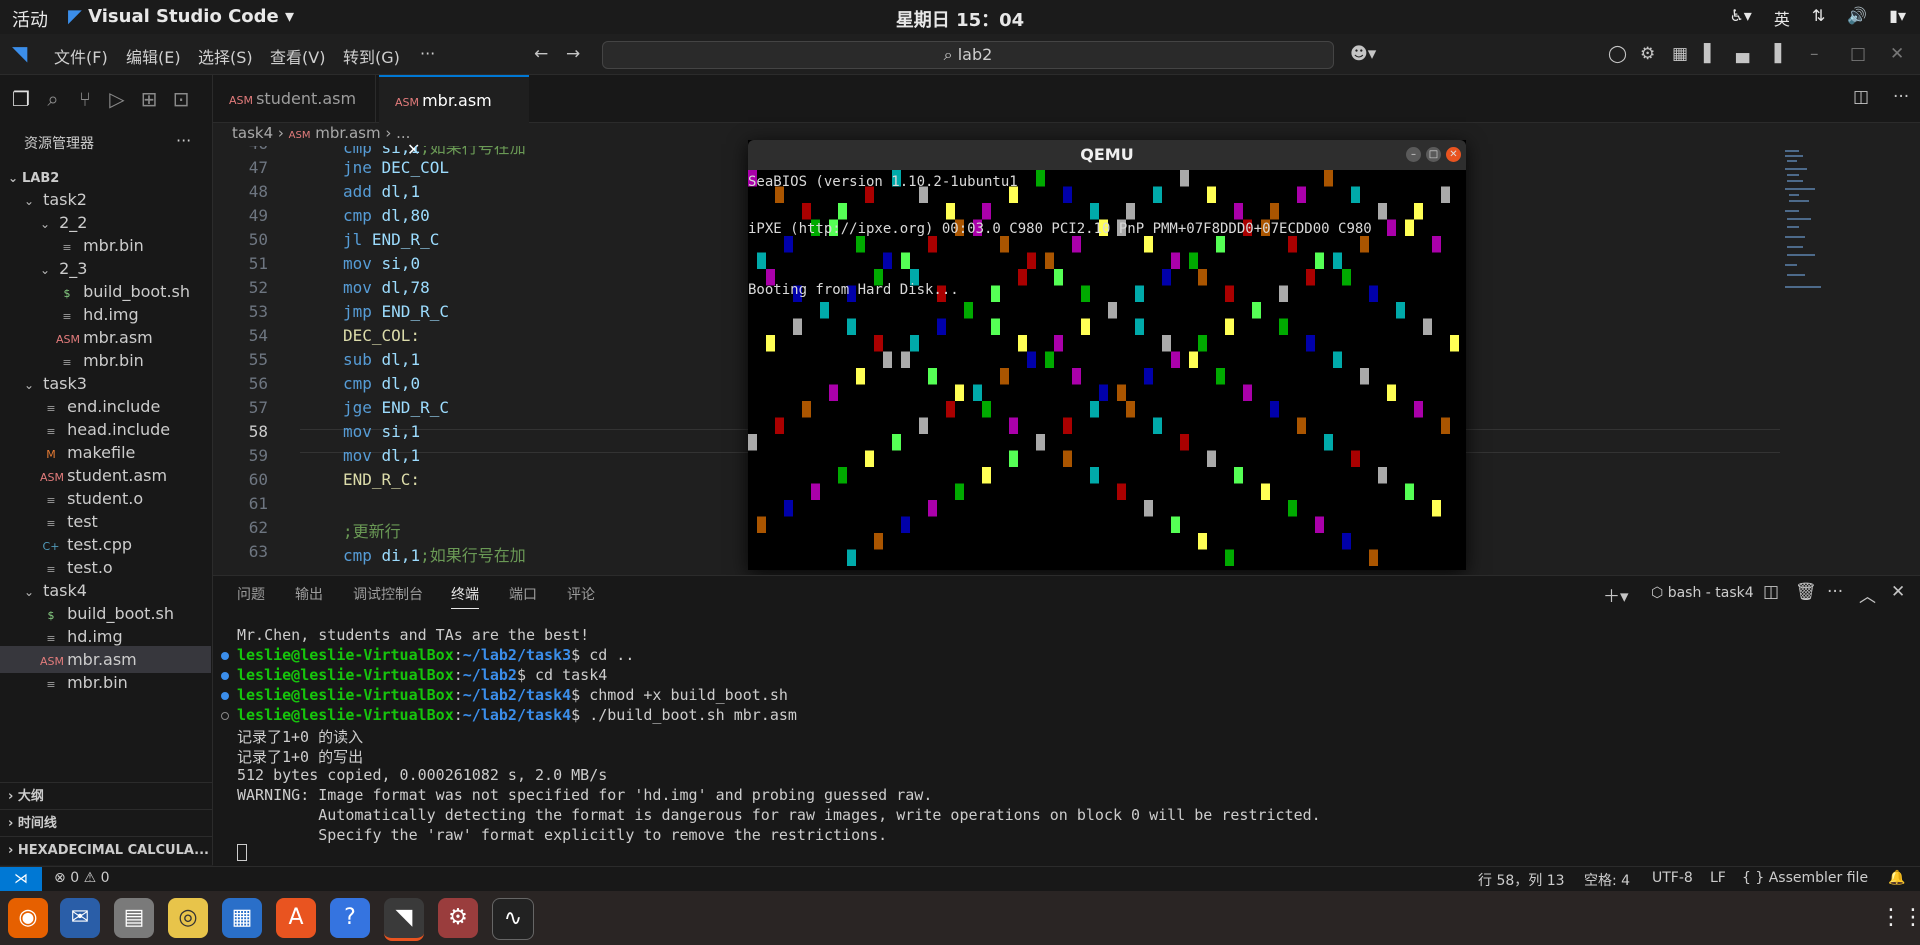  What do you see at coordinates (1607, 880) in the screenshot?
I see `indentation: 空格: 4` at bounding box center [1607, 880].